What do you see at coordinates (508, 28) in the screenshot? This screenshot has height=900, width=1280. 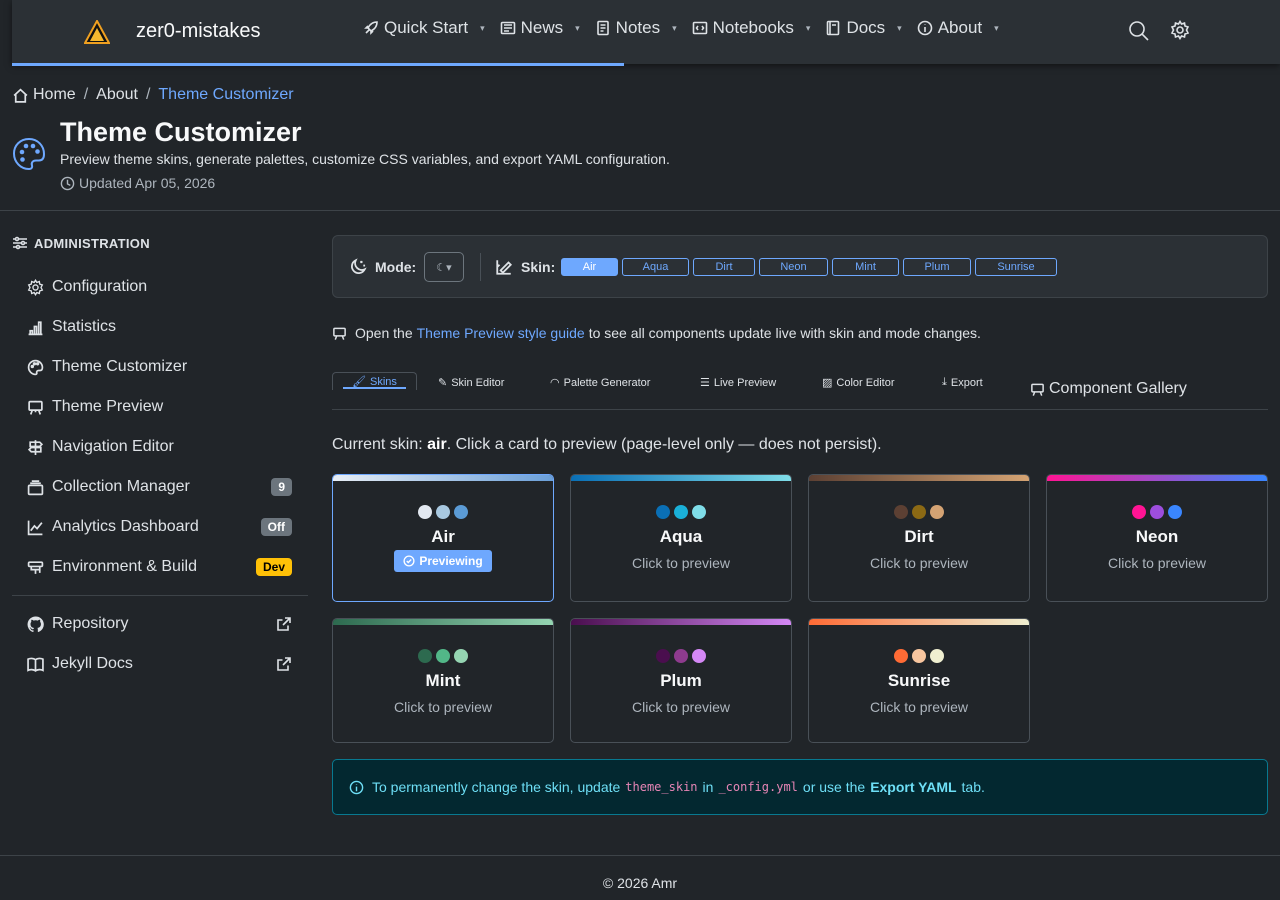 I see `newspaper-icon` at bounding box center [508, 28].